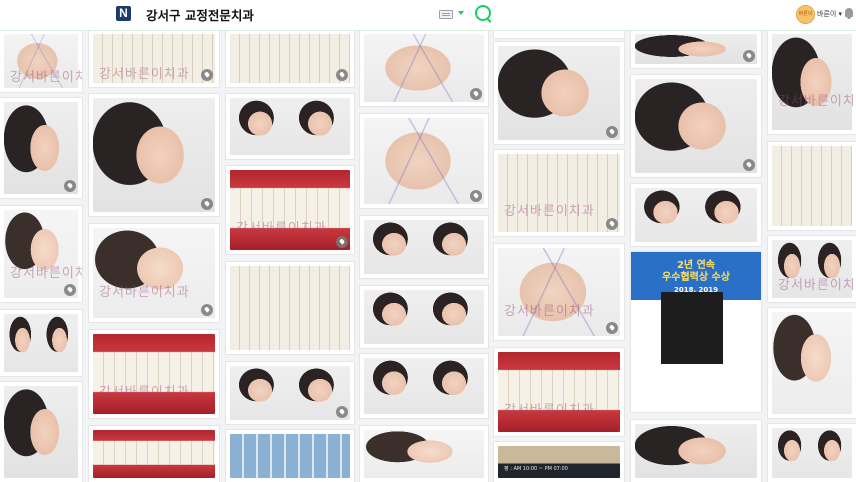 The image size is (856, 482). I want to click on bell-icon, so click(849, 13).